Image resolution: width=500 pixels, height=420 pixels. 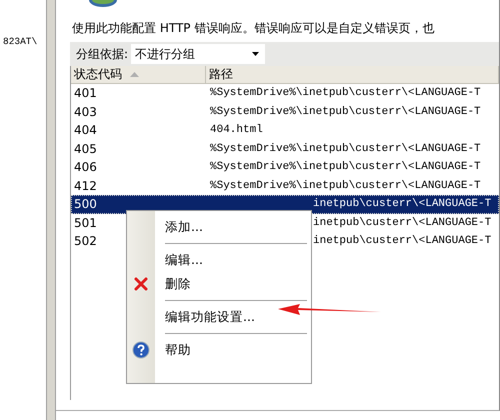 What do you see at coordinates (96, 93) in the screenshot?
I see `status-code-cell: 401` at bounding box center [96, 93].